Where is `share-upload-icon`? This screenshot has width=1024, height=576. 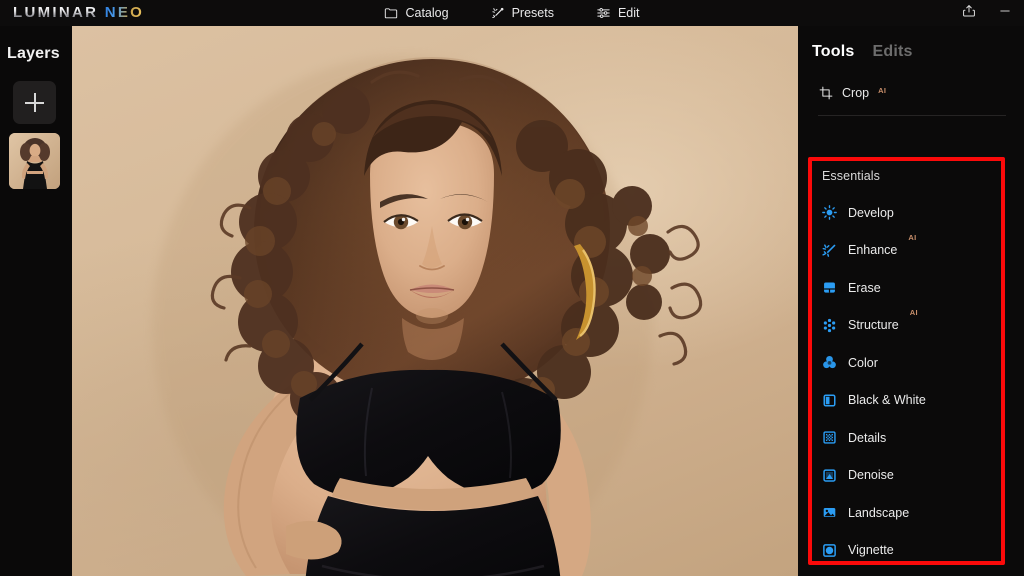
share-upload-icon is located at coordinates (969, 13).